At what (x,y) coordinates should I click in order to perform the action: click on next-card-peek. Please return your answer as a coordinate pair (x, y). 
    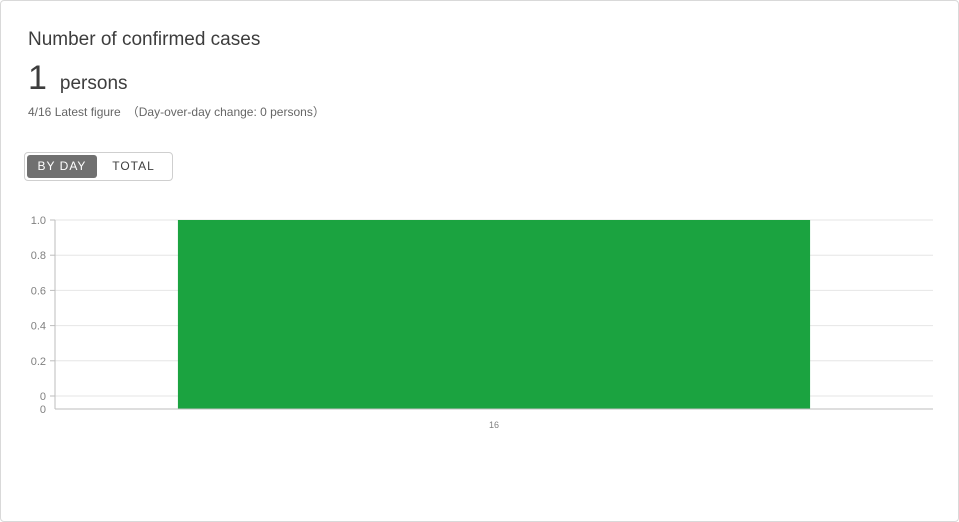
    Looking at the image, I should click on (72, 497).